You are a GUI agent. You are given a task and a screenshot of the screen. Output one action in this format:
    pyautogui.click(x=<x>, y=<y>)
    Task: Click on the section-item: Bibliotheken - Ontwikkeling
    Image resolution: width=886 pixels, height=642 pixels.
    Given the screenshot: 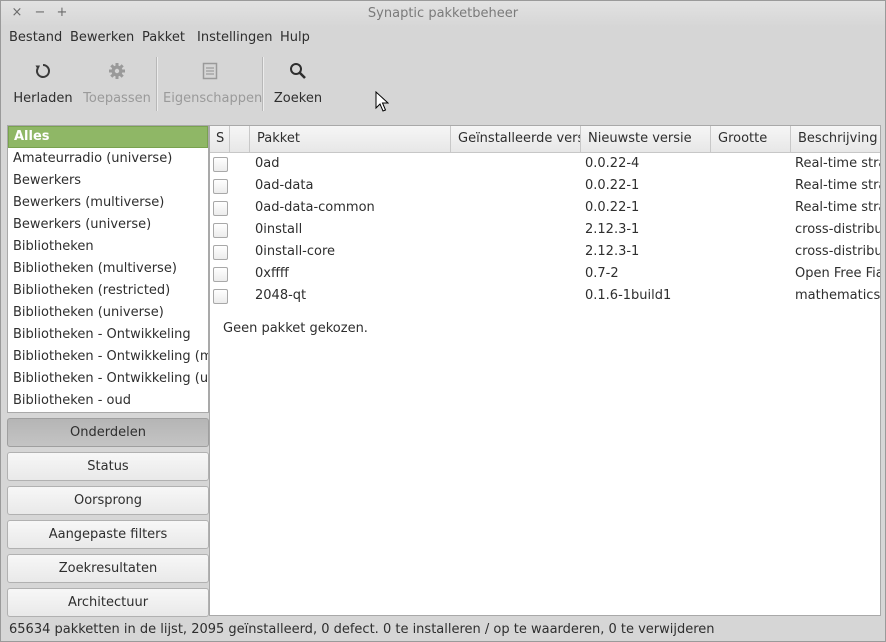 What is the action you would take?
    pyautogui.click(x=108, y=335)
    